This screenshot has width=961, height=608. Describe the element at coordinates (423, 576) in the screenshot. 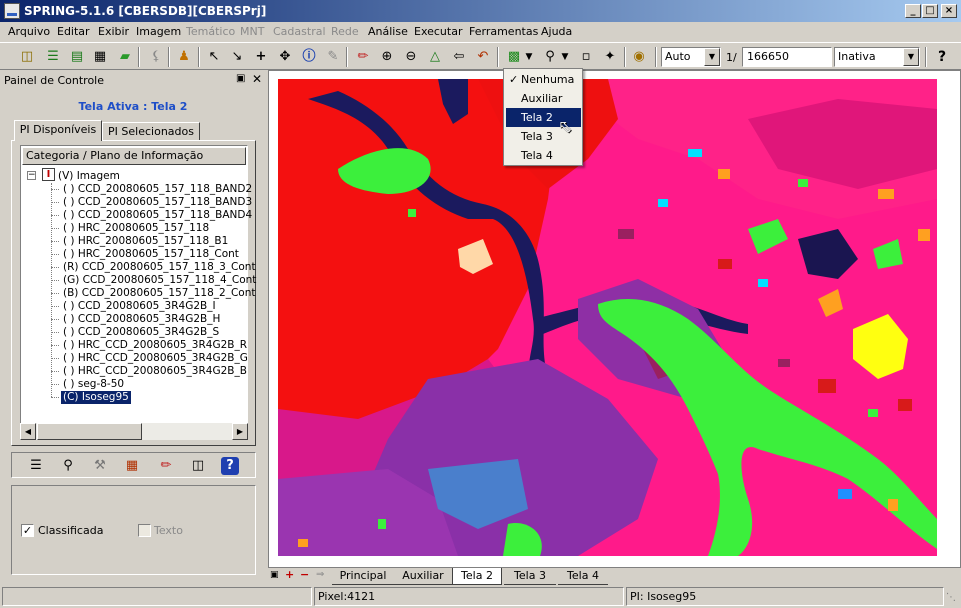

I see `tab-auxiliar: Auxiliar` at that location.